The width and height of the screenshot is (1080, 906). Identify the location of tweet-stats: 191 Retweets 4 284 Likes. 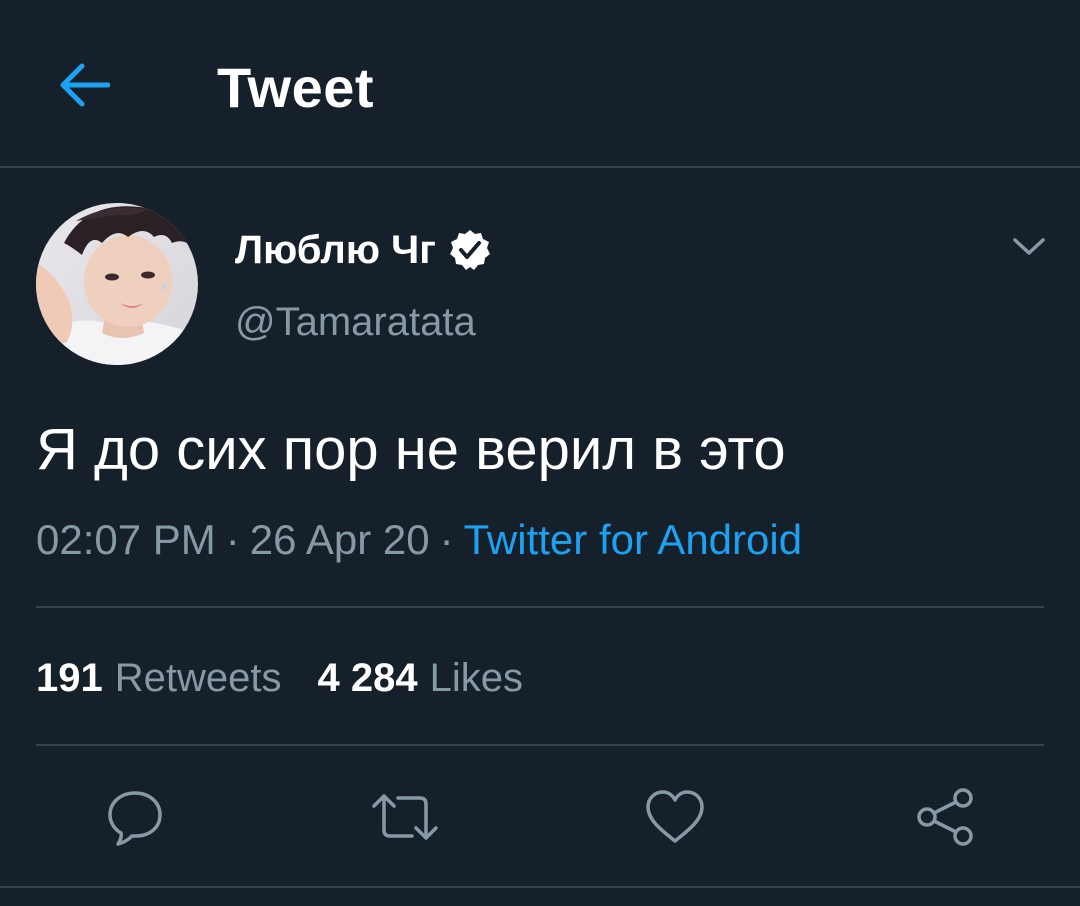
(297, 678).